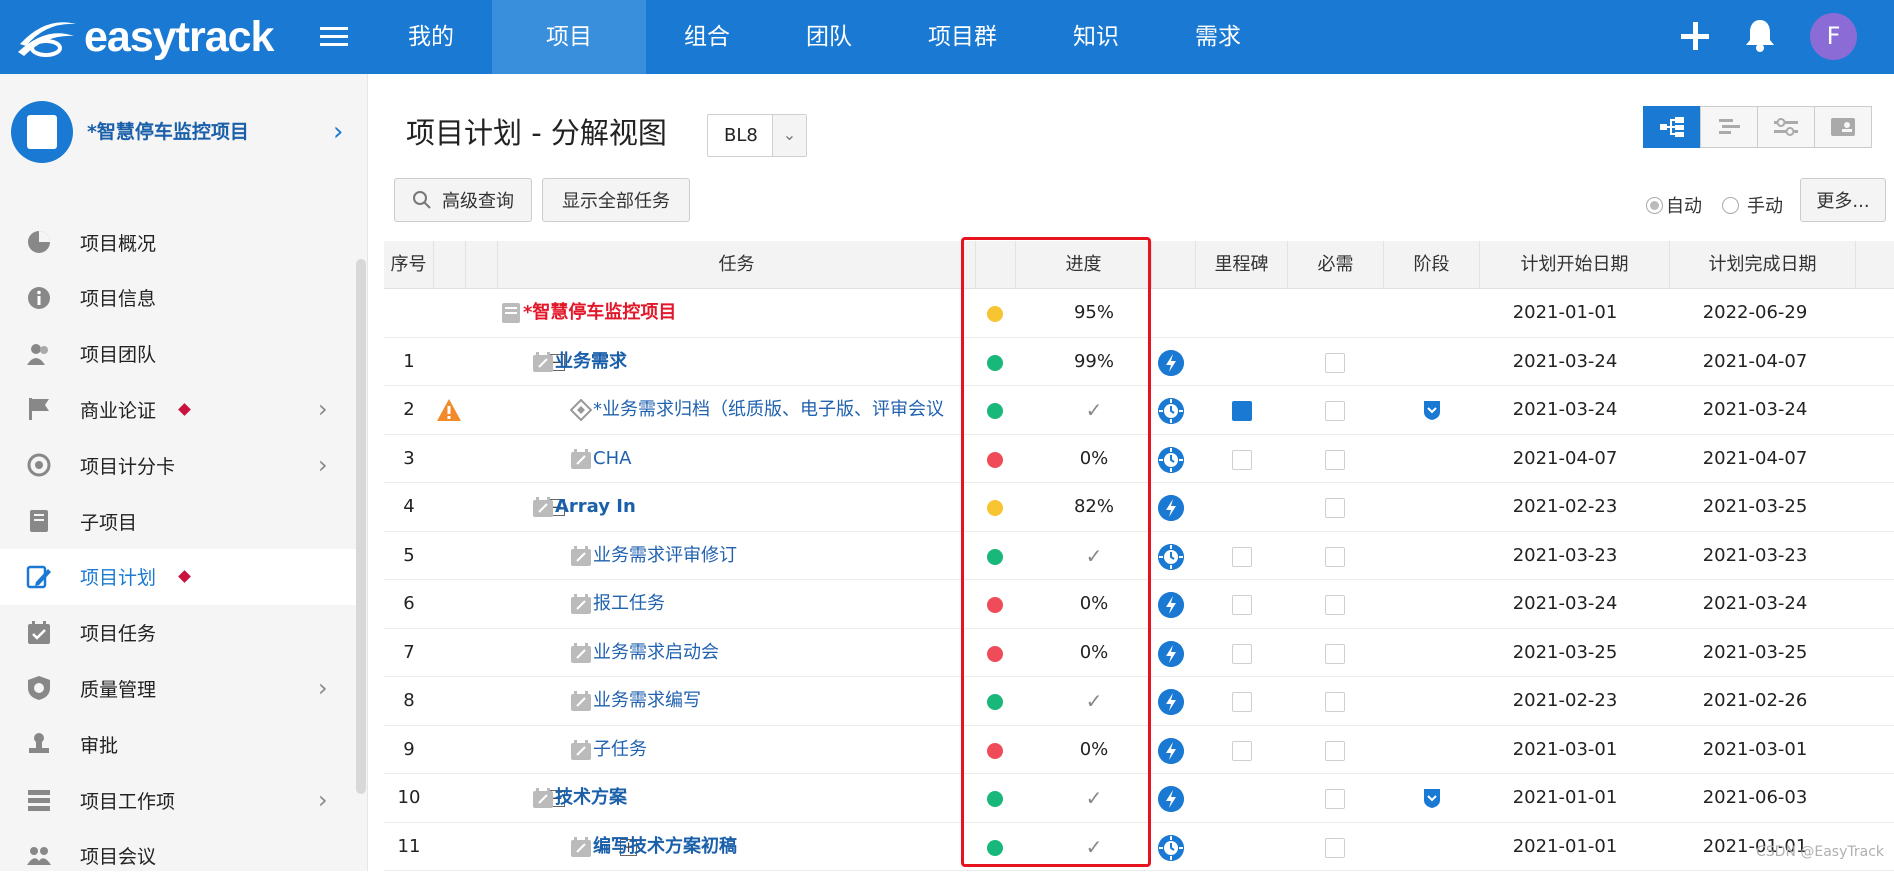 This screenshot has height=884, width=1894. Describe the element at coordinates (749, 313) in the screenshot. I see `task-name-link: *智慧停车监控项目` at that location.